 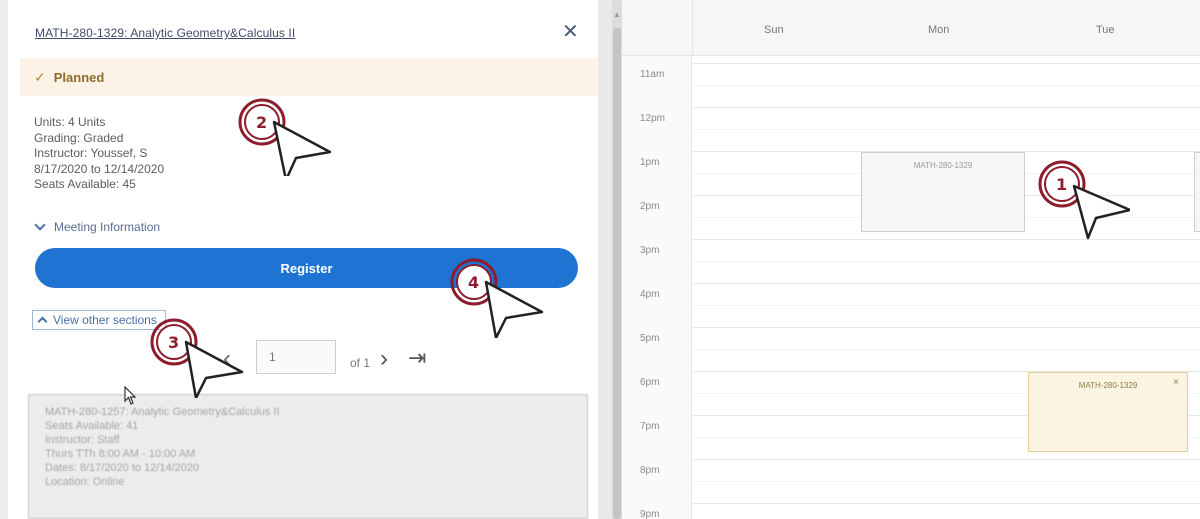 What do you see at coordinates (173, 342) in the screenshot?
I see `marker-number: 3` at bounding box center [173, 342].